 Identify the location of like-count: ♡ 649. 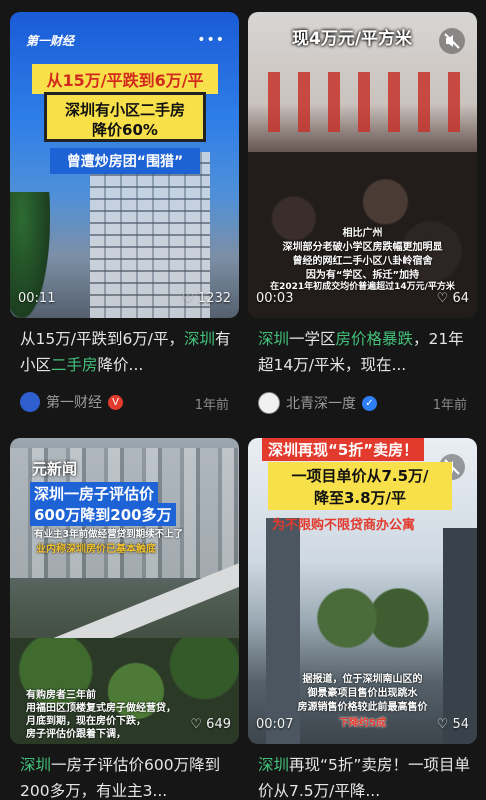
(210, 724).